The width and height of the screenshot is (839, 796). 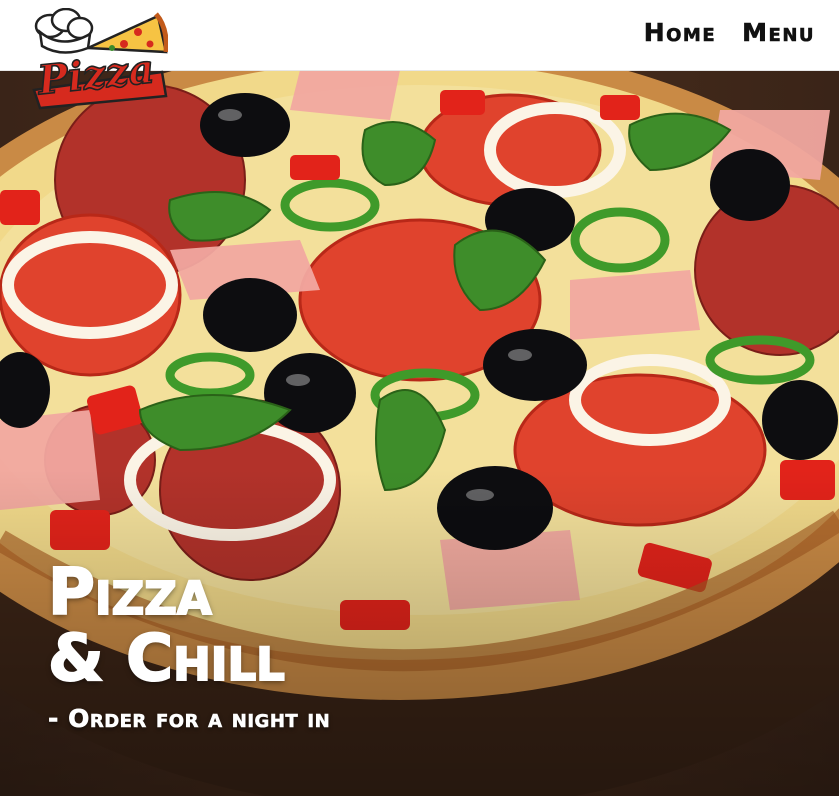 I want to click on hero-text-block: Pizza & Chill - Order for a night in, so click(x=189, y=645).